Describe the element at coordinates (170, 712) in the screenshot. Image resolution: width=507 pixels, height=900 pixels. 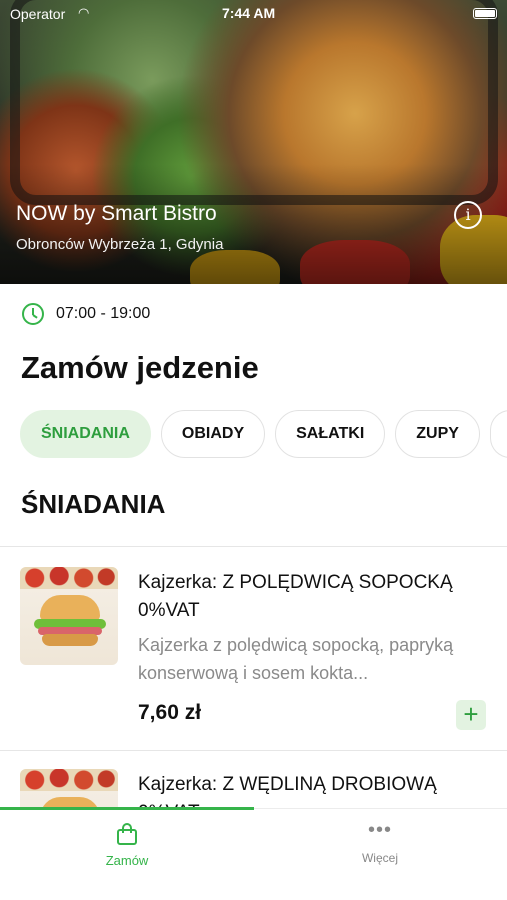
I see `item-price: 7,60 zł` at that location.